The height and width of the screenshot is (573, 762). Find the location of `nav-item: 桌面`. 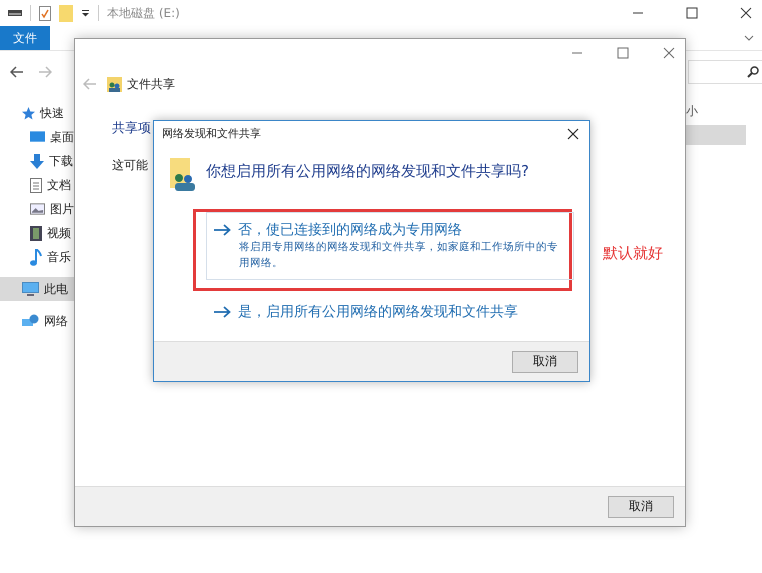

nav-item: 桌面 is located at coordinates (37, 137).